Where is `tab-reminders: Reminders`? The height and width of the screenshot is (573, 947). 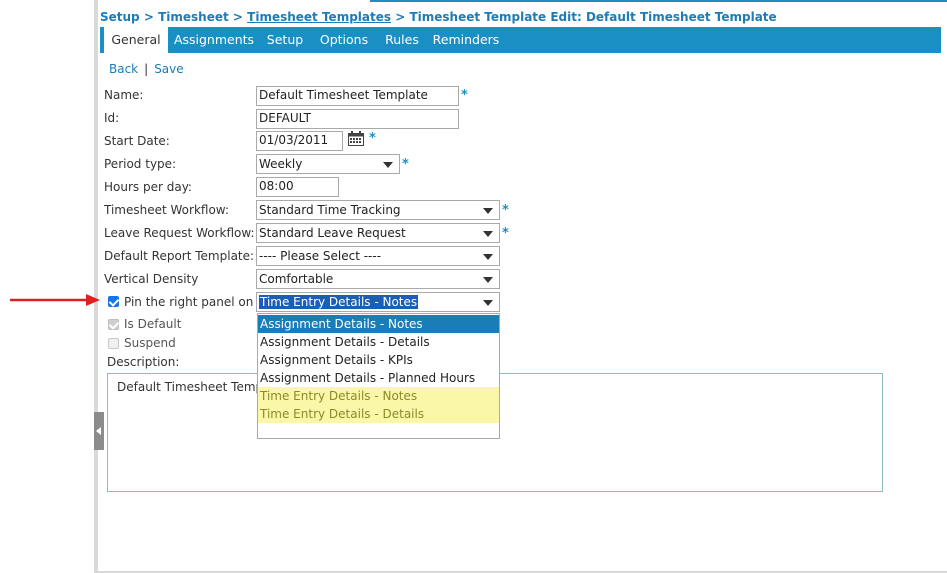 tab-reminders: Reminders is located at coordinates (466, 40).